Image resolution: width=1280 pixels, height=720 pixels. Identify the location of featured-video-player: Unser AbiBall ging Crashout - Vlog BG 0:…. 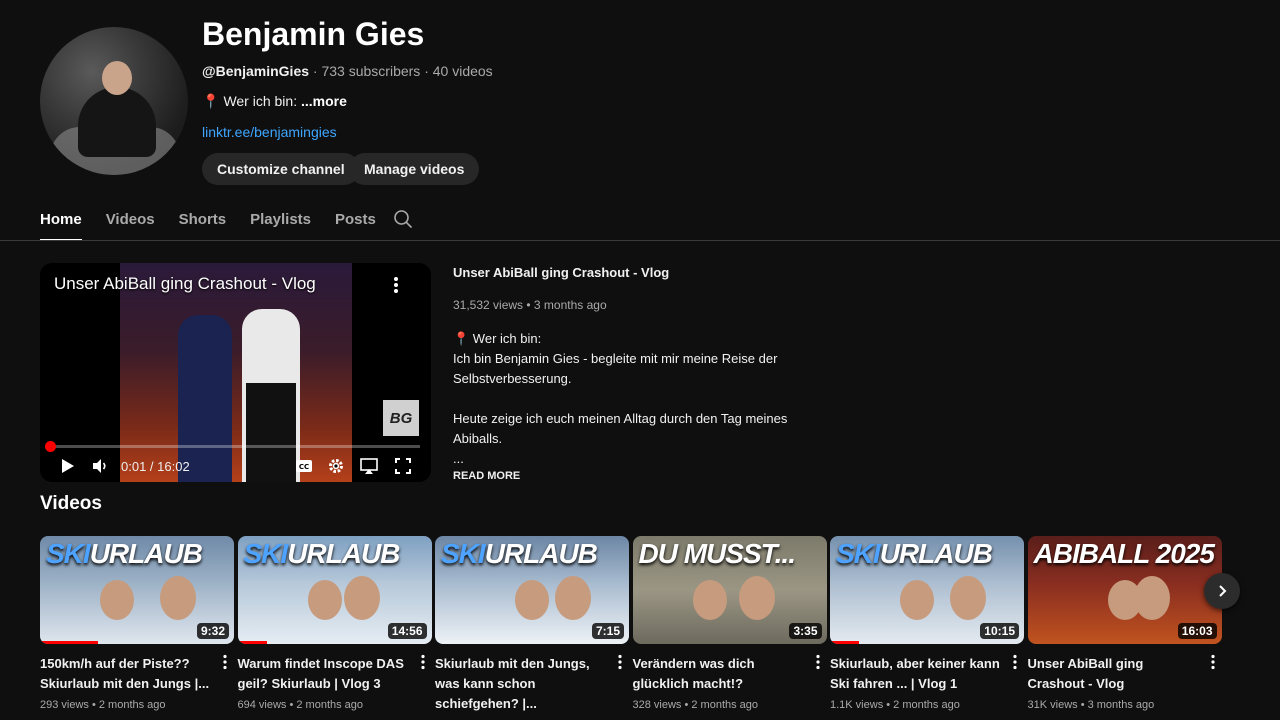
(235, 372).